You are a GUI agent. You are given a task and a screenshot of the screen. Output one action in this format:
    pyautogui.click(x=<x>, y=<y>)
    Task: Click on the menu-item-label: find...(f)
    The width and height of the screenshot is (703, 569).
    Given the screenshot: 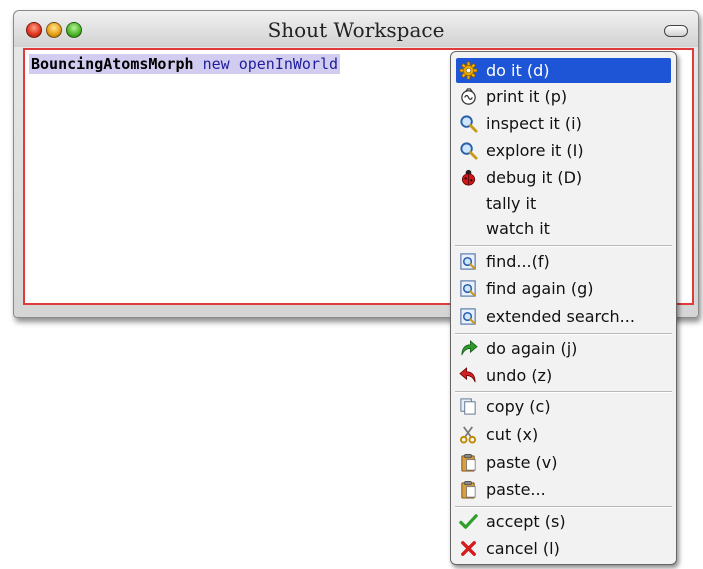 What is the action you would take?
    pyautogui.click(x=518, y=261)
    